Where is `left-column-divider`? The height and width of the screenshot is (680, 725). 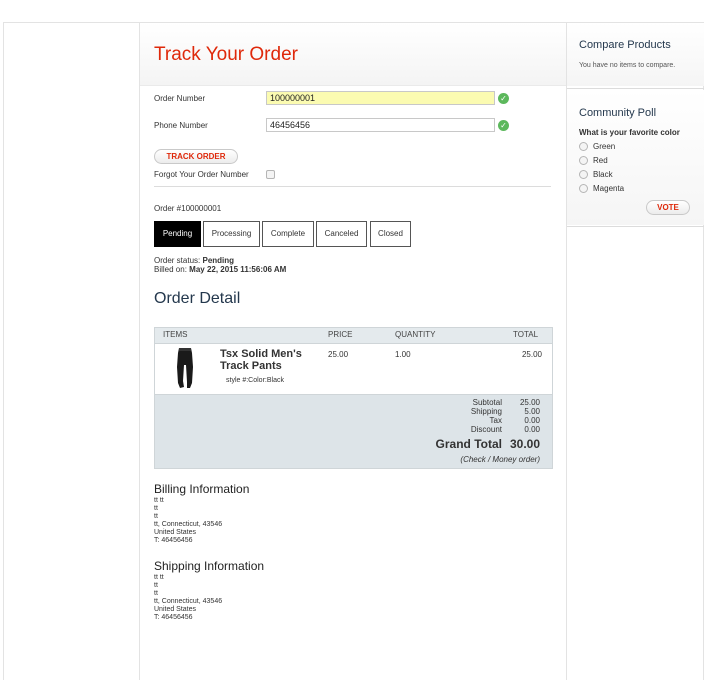
left-column-divider is located at coordinates (139, 351).